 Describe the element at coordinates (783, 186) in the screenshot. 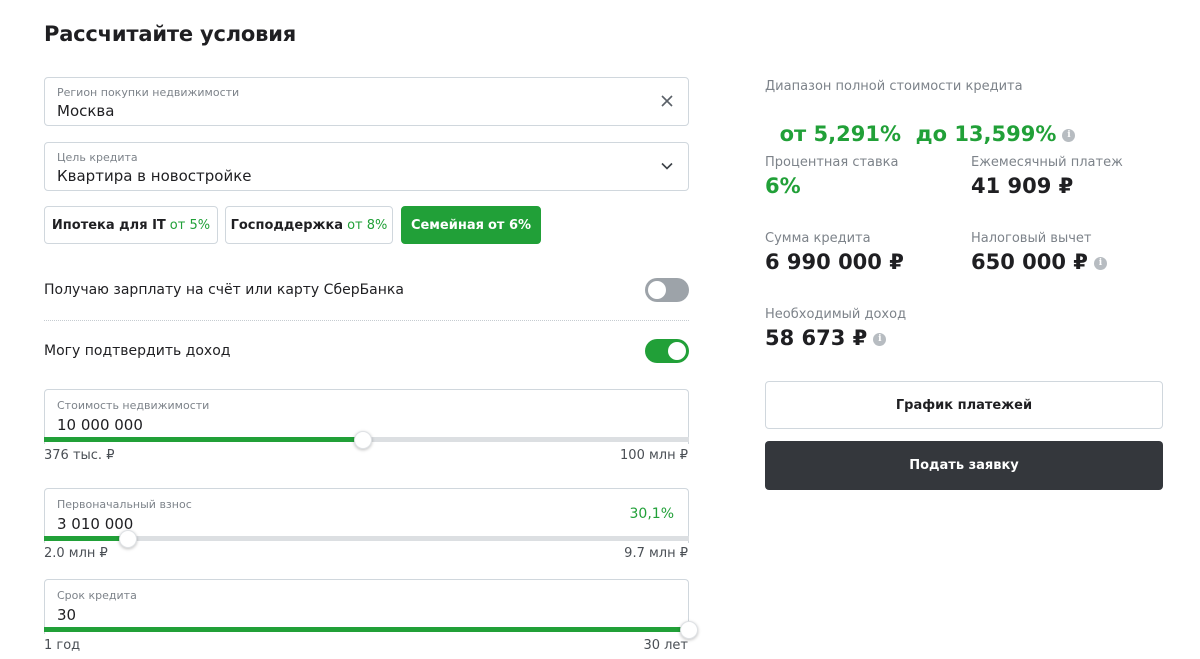

I see `interest-rate-value: 6%` at that location.